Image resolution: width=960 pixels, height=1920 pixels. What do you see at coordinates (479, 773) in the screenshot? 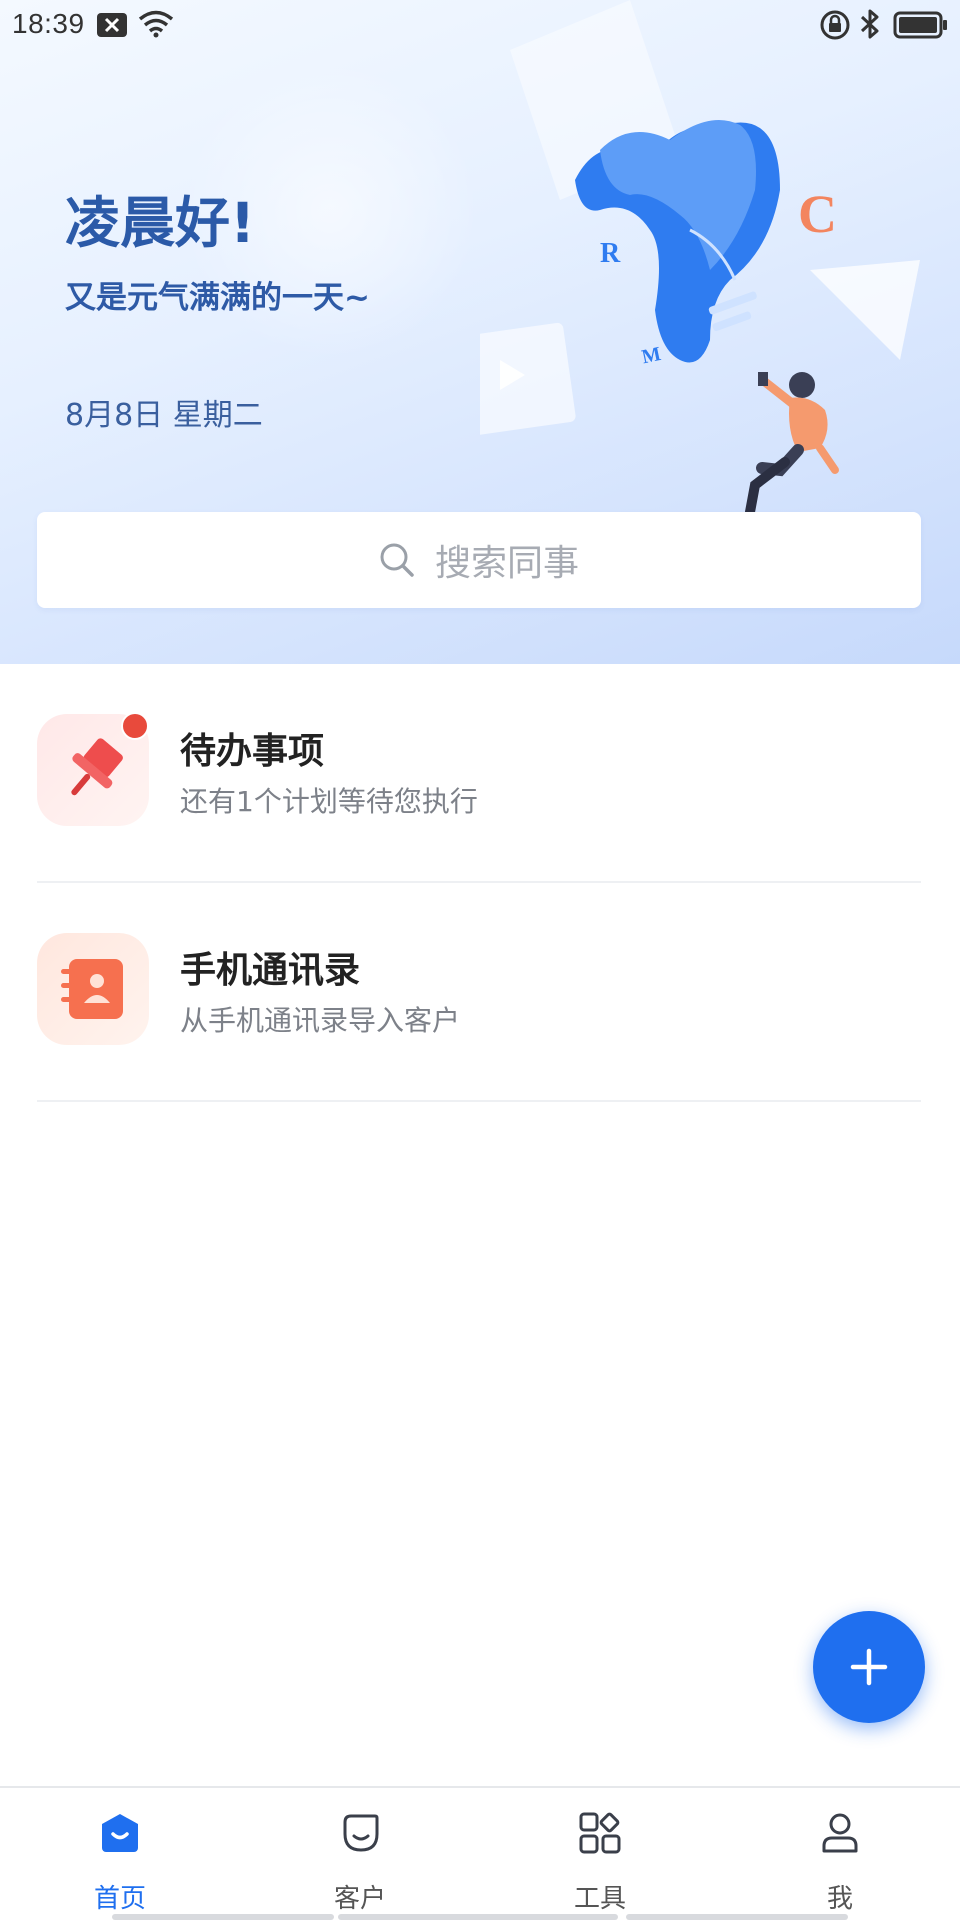
I see `list-item-todo: 待办事项 还有1个计划等待您执行` at bounding box center [479, 773].